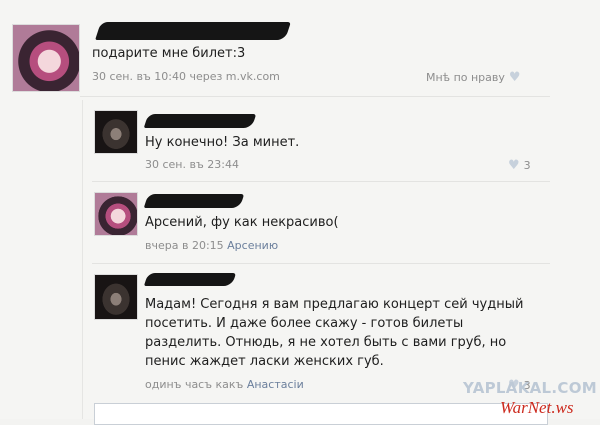  What do you see at coordinates (169, 53) in the screenshot?
I see `post-text: подарите мне билет:3` at bounding box center [169, 53].